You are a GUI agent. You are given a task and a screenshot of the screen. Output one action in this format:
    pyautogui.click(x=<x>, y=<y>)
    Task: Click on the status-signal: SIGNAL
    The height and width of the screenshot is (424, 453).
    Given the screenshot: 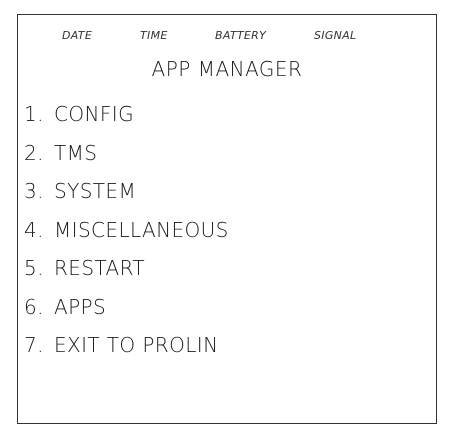 What is the action you would take?
    pyautogui.click(x=335, y=35)
    